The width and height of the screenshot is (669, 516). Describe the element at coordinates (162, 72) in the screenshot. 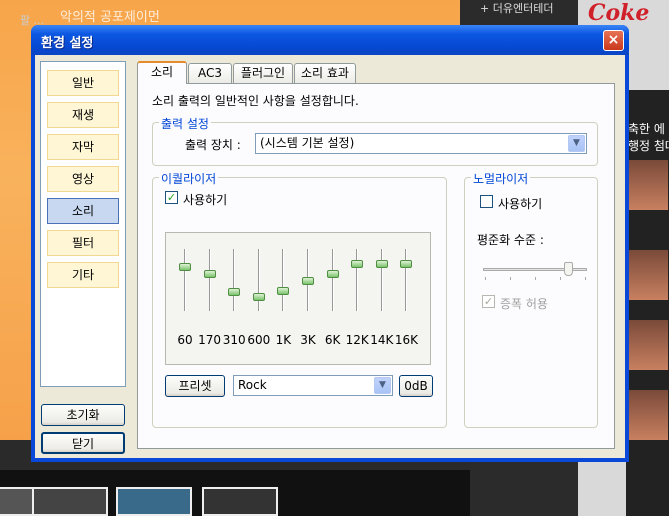

I see `tab-sound: 소리` at that location.